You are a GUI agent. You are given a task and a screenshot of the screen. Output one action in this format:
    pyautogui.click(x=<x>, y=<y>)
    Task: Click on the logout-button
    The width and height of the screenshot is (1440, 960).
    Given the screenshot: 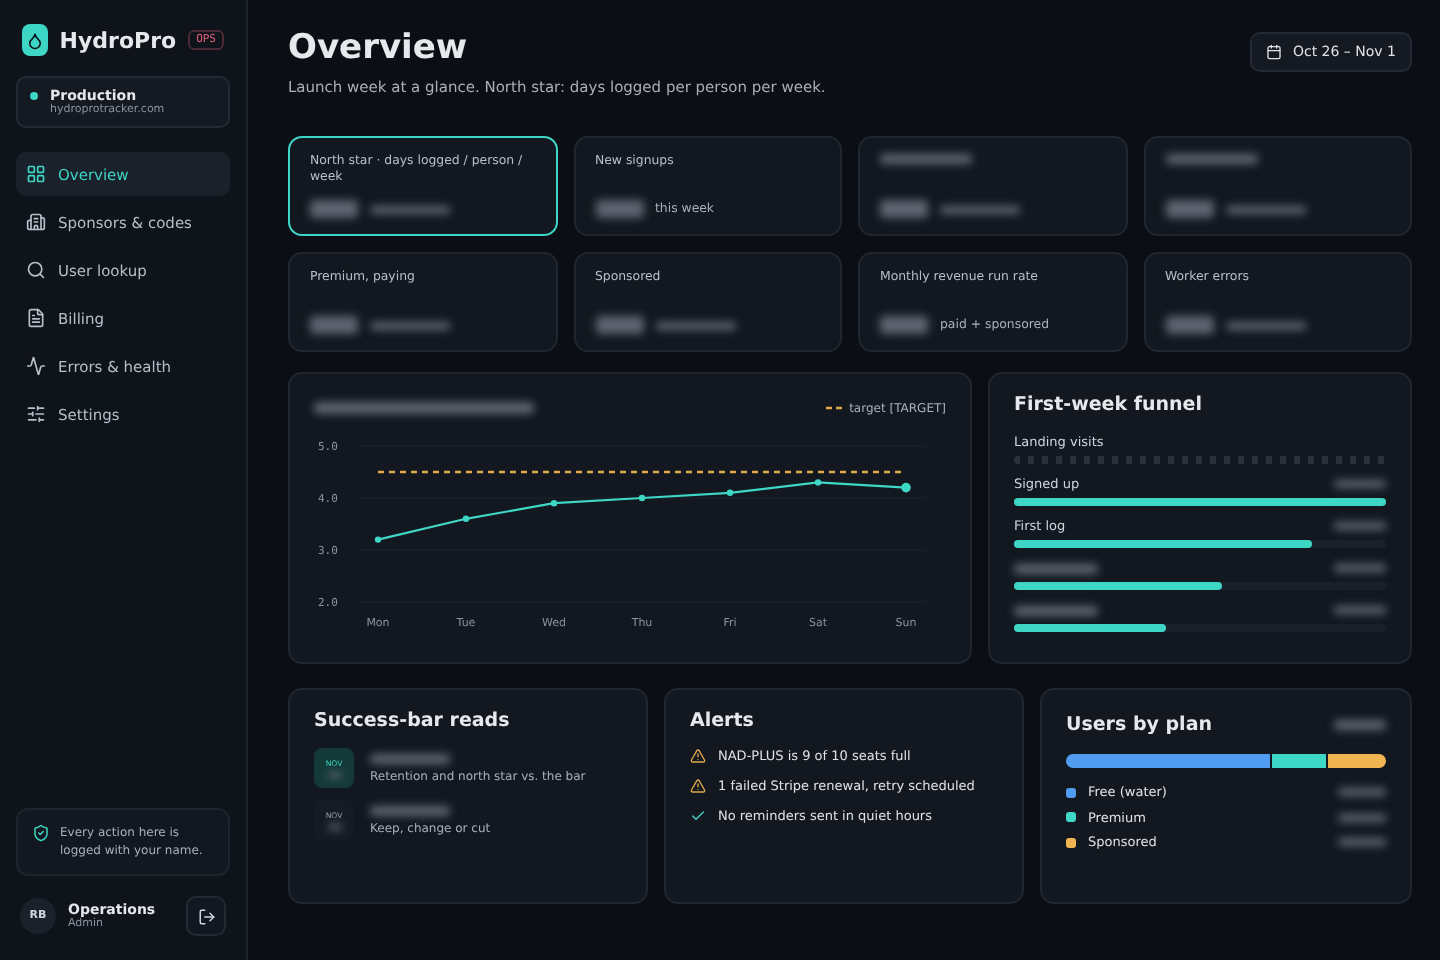 What is the action you would take?
    pyautogui.click(x=206, y=916)
    